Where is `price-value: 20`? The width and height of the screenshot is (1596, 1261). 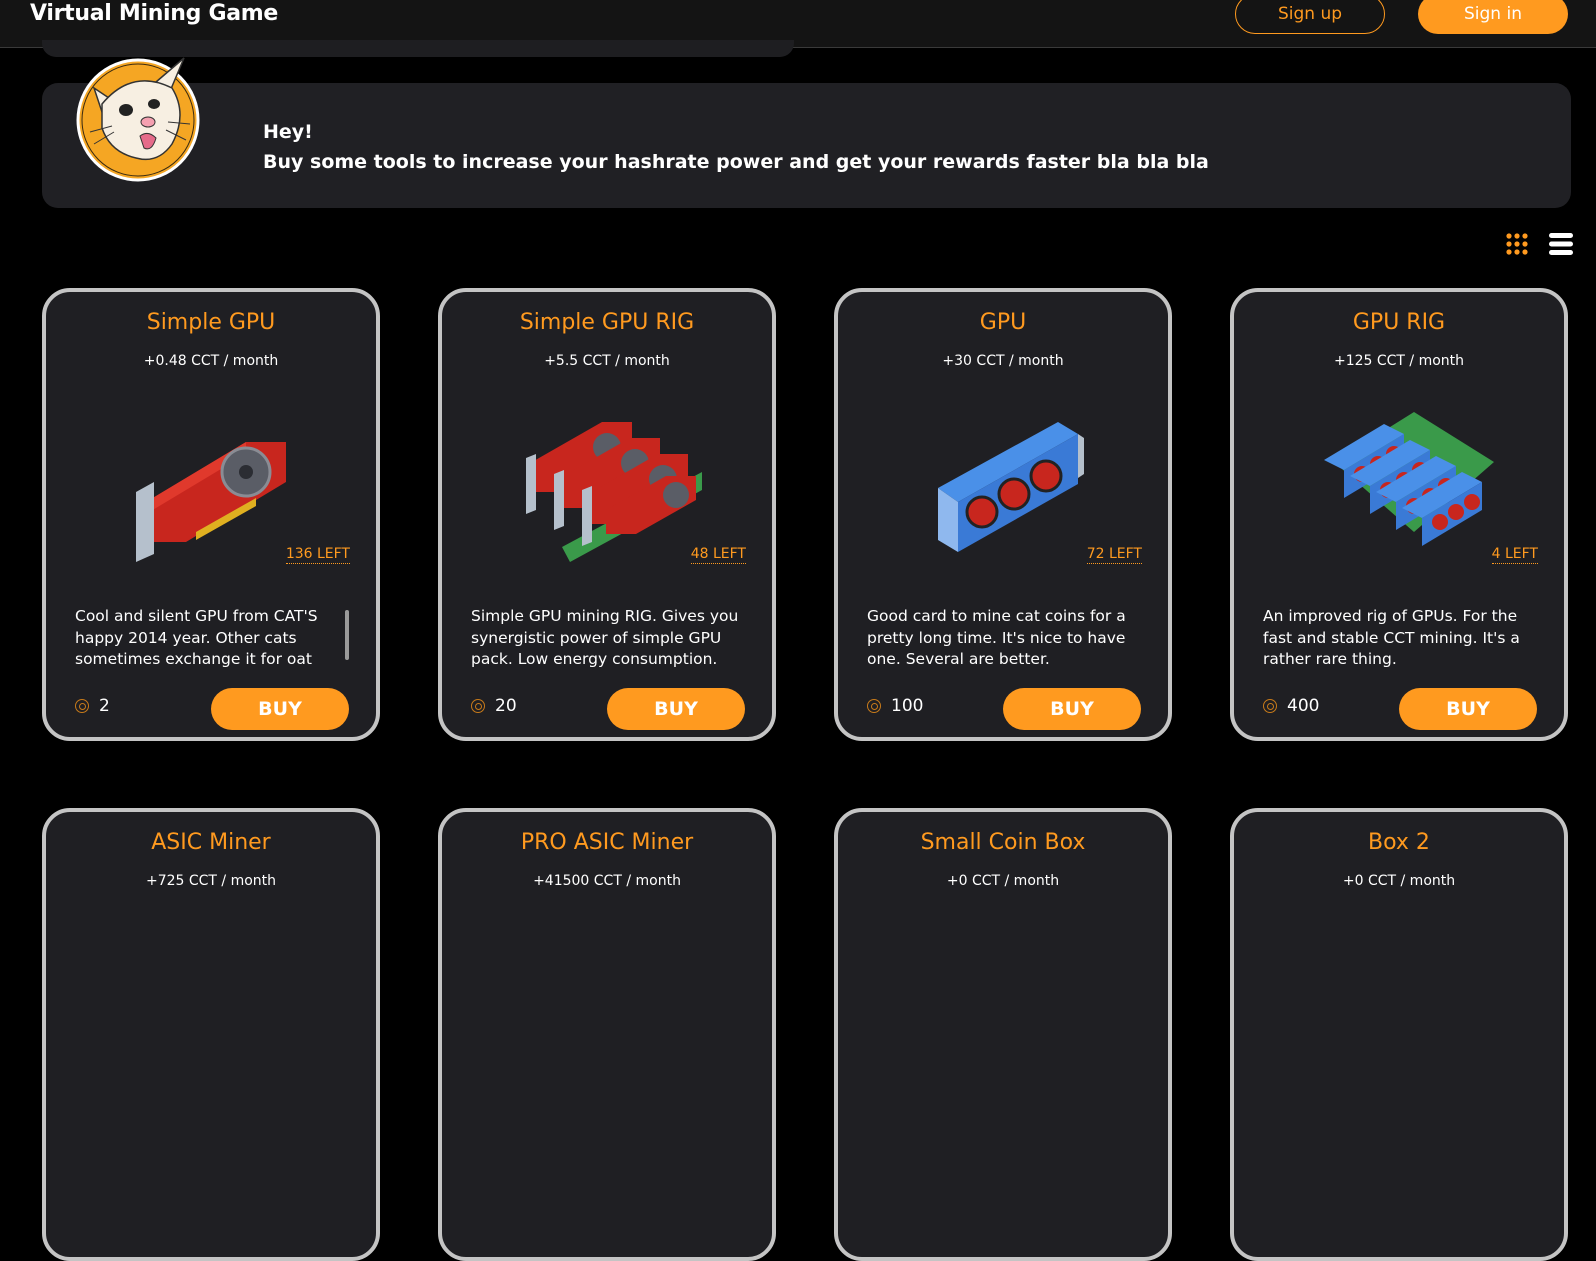 price-value: 20 is located at coordinates (506, 706).